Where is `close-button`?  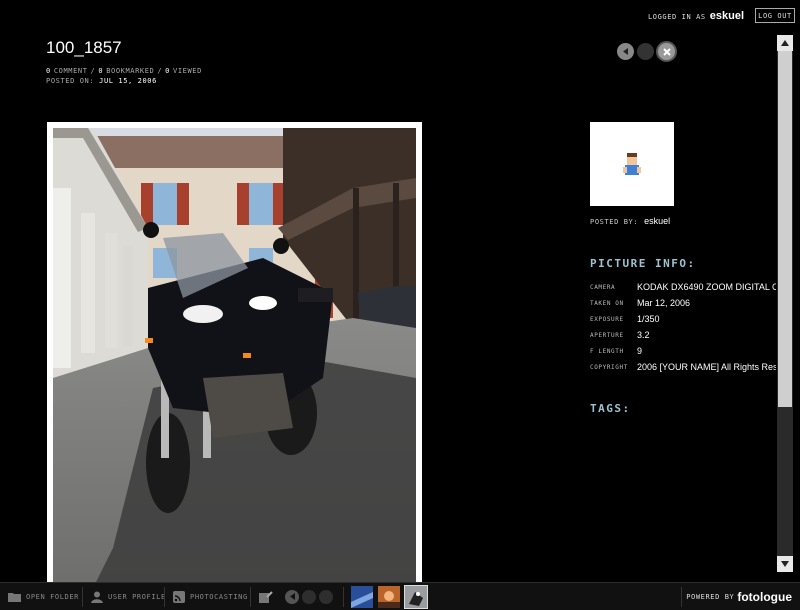 close-button is located at coordinates (666, 51).